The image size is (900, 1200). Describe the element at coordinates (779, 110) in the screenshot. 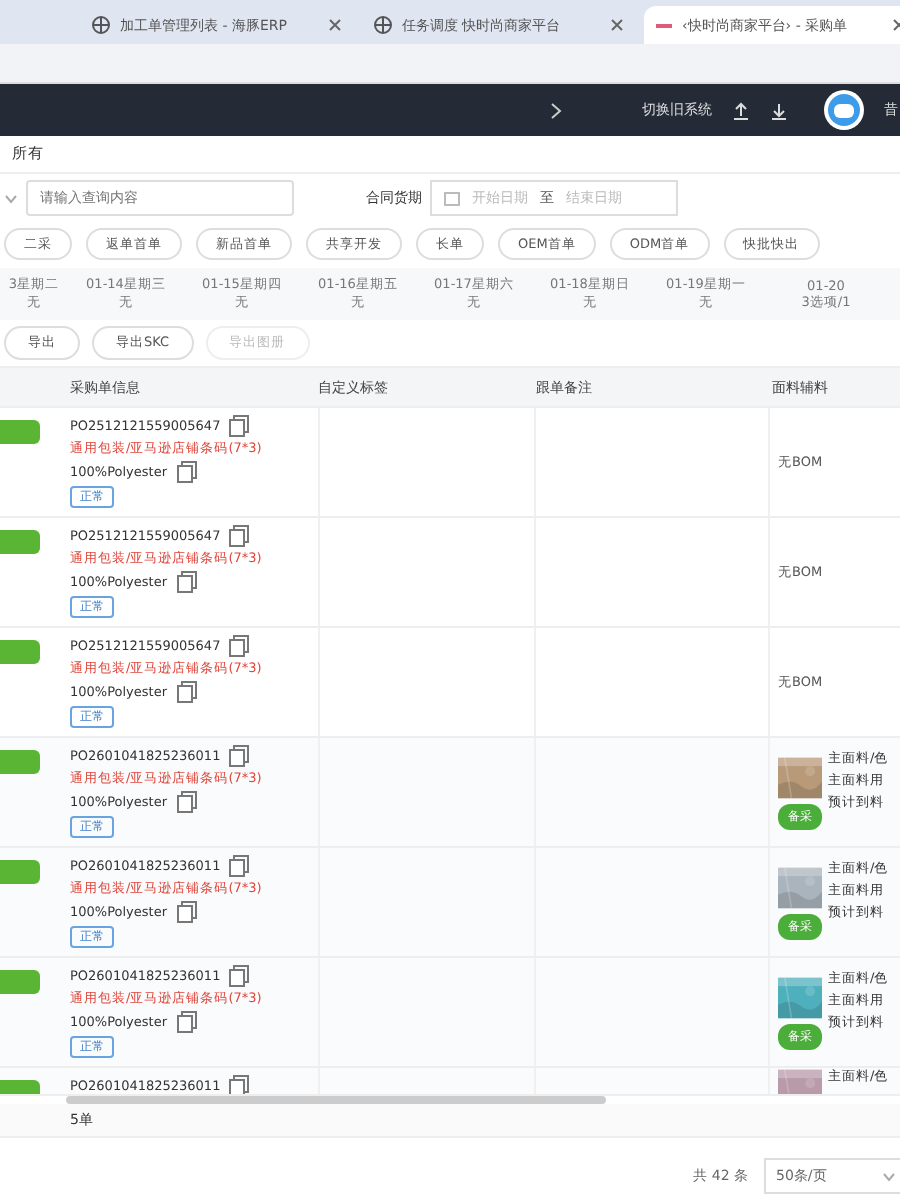

I see `download-icon` at that location.